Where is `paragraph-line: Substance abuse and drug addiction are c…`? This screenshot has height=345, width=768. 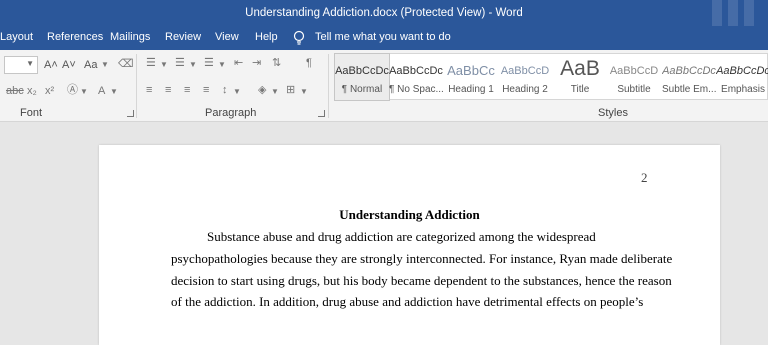
paragraph-line: Substance abuse and drug addiction are c… is located at coordinates (401, 236).